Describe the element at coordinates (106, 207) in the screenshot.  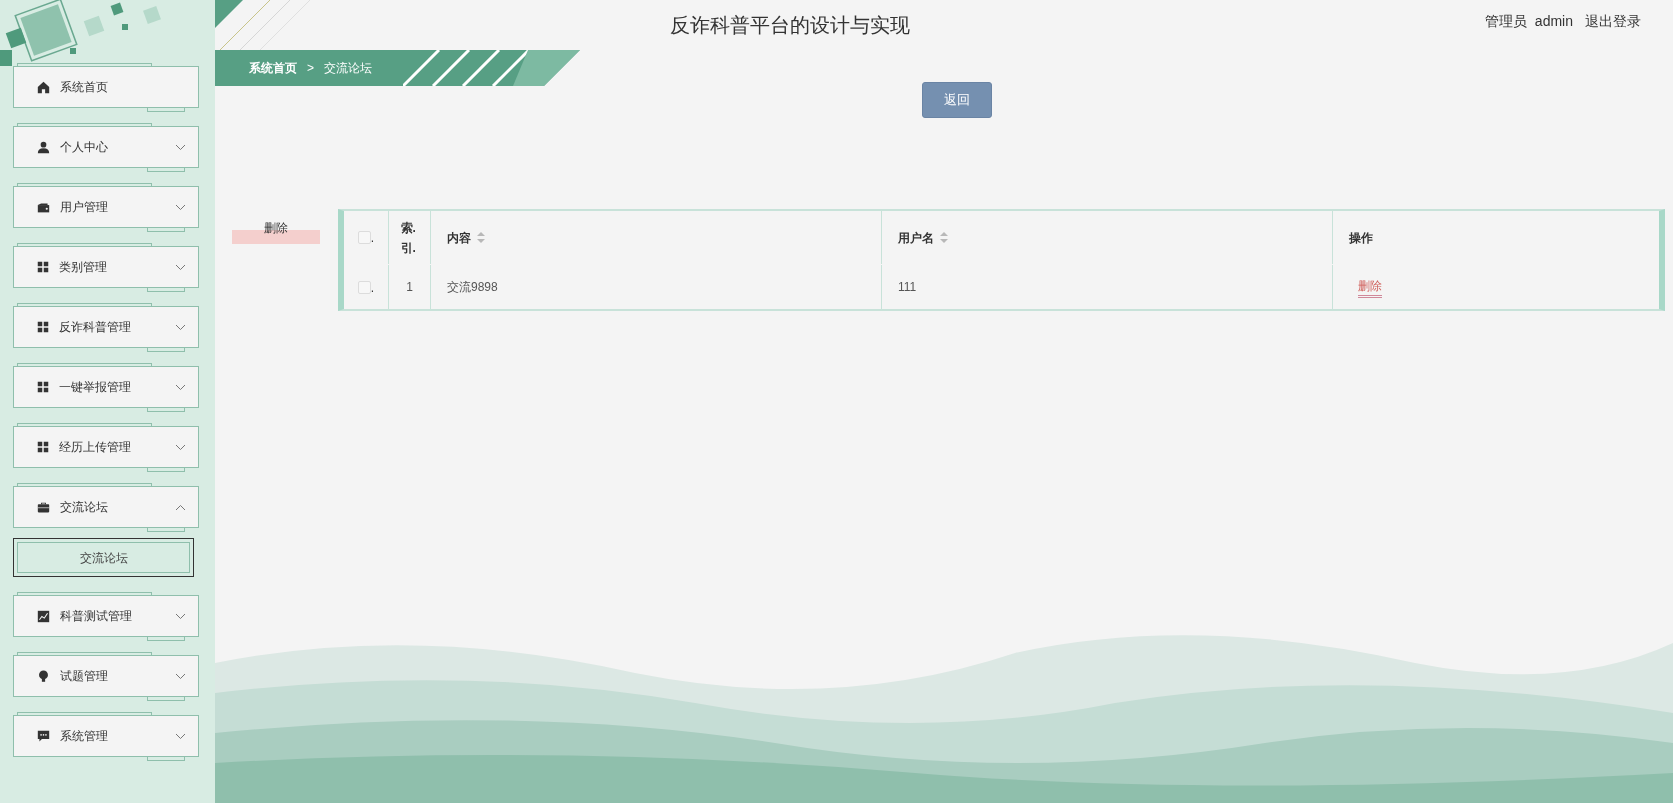
I see `sidebar-item: 用户管理` at that location.